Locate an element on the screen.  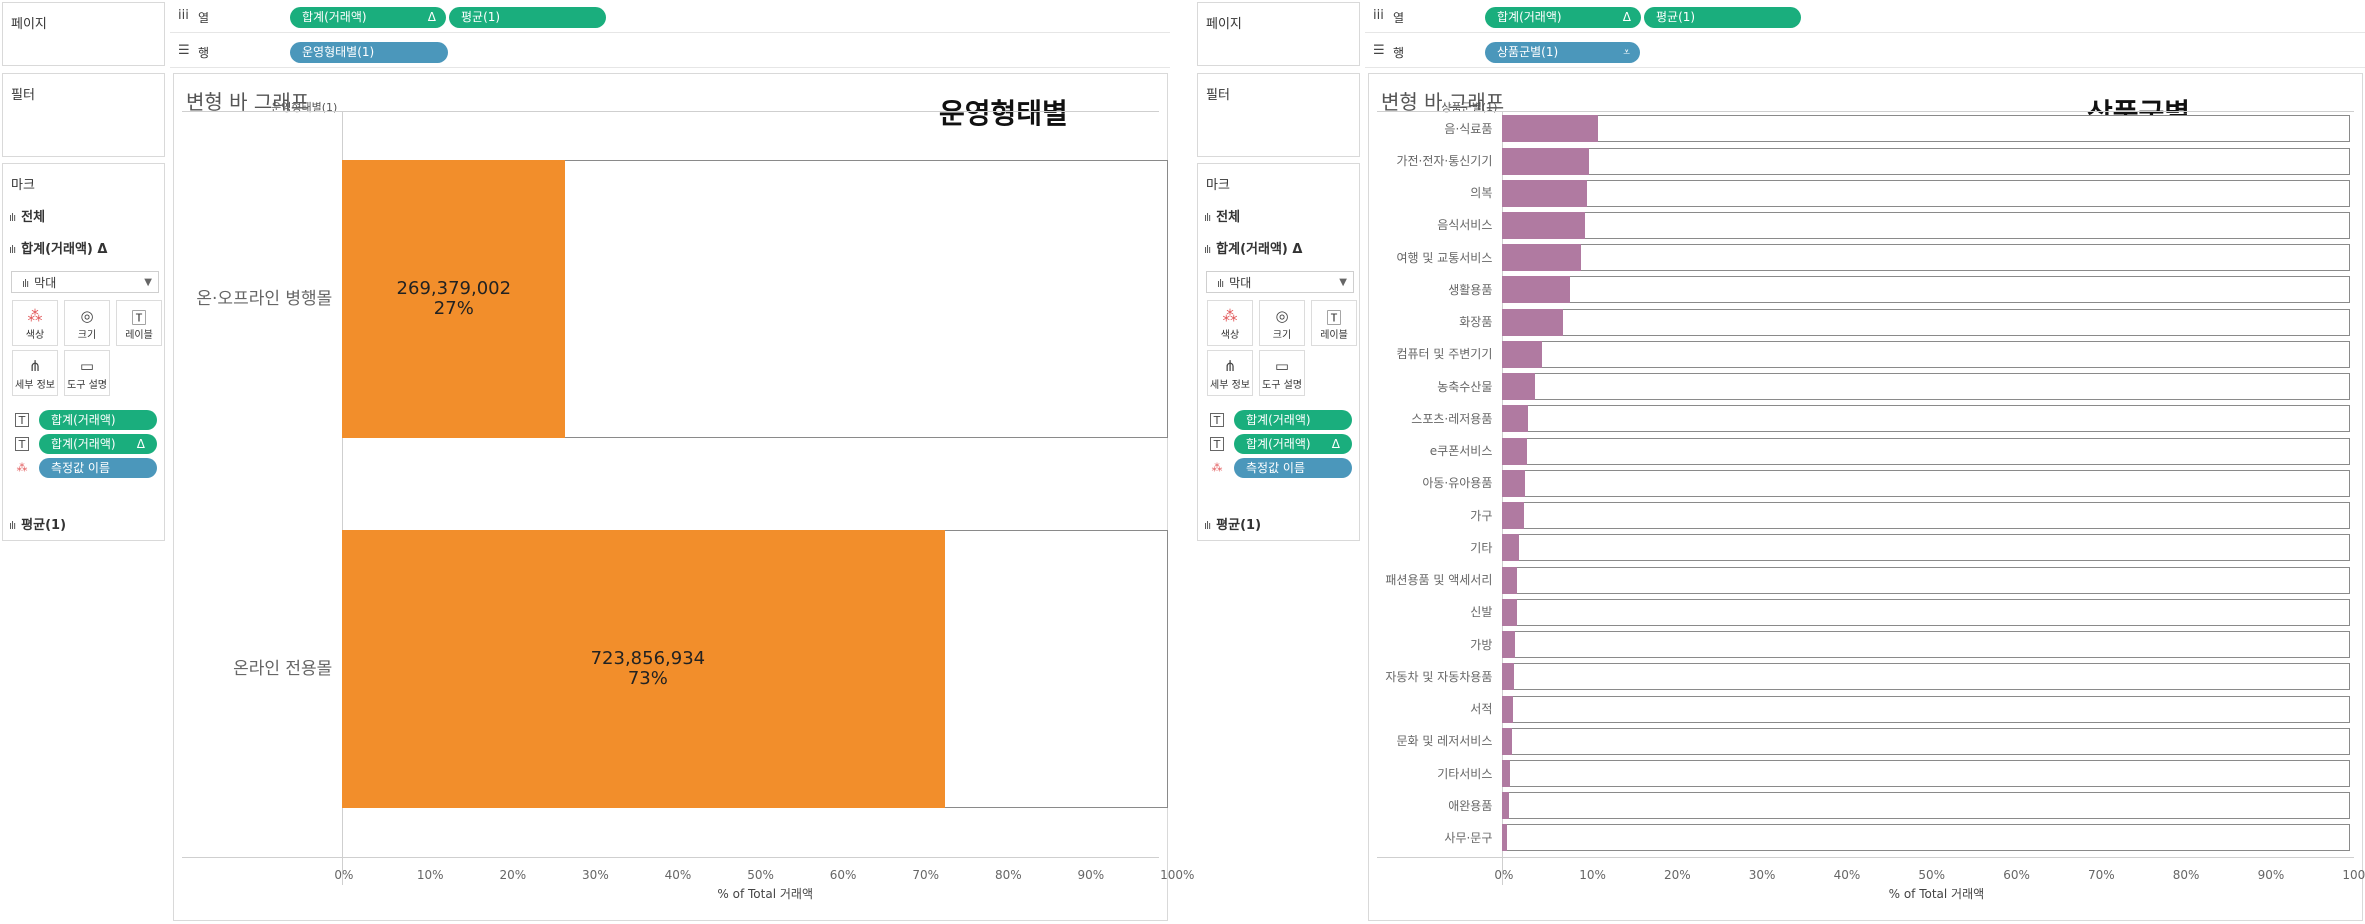
category-label: 스포츠·레저용품 is located at coordinates (1434, 419).